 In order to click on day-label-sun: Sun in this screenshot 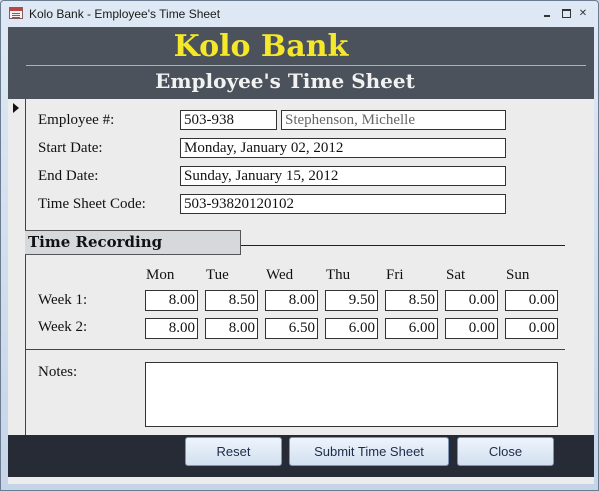, I will do `click(518, 275)`.